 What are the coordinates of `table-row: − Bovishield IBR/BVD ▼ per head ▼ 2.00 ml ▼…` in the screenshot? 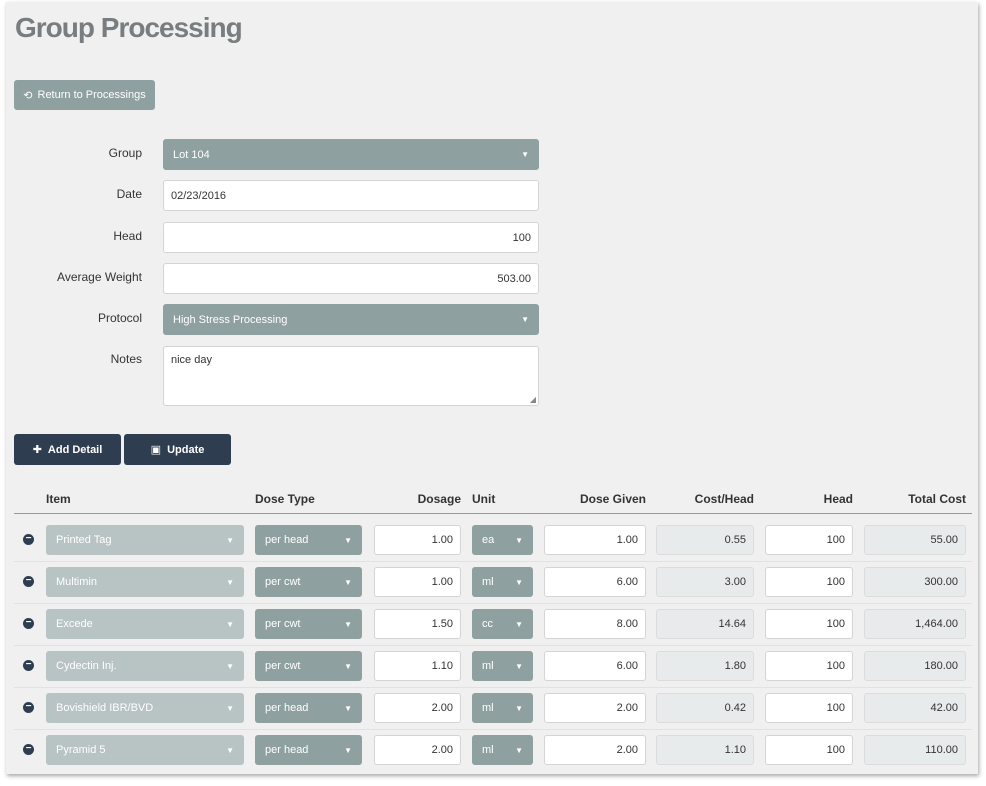 It's located at (492, 709).